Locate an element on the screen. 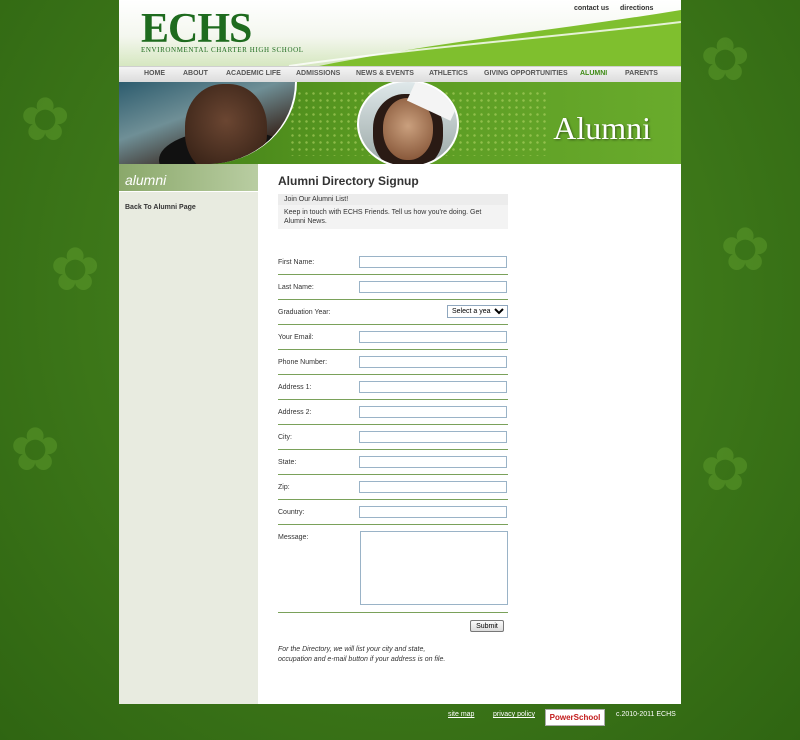 This screenshot has height=740, width=800. nav-giving-opportunities: GIVING OPPORTUNITIES is located at coordinates (526, 73).